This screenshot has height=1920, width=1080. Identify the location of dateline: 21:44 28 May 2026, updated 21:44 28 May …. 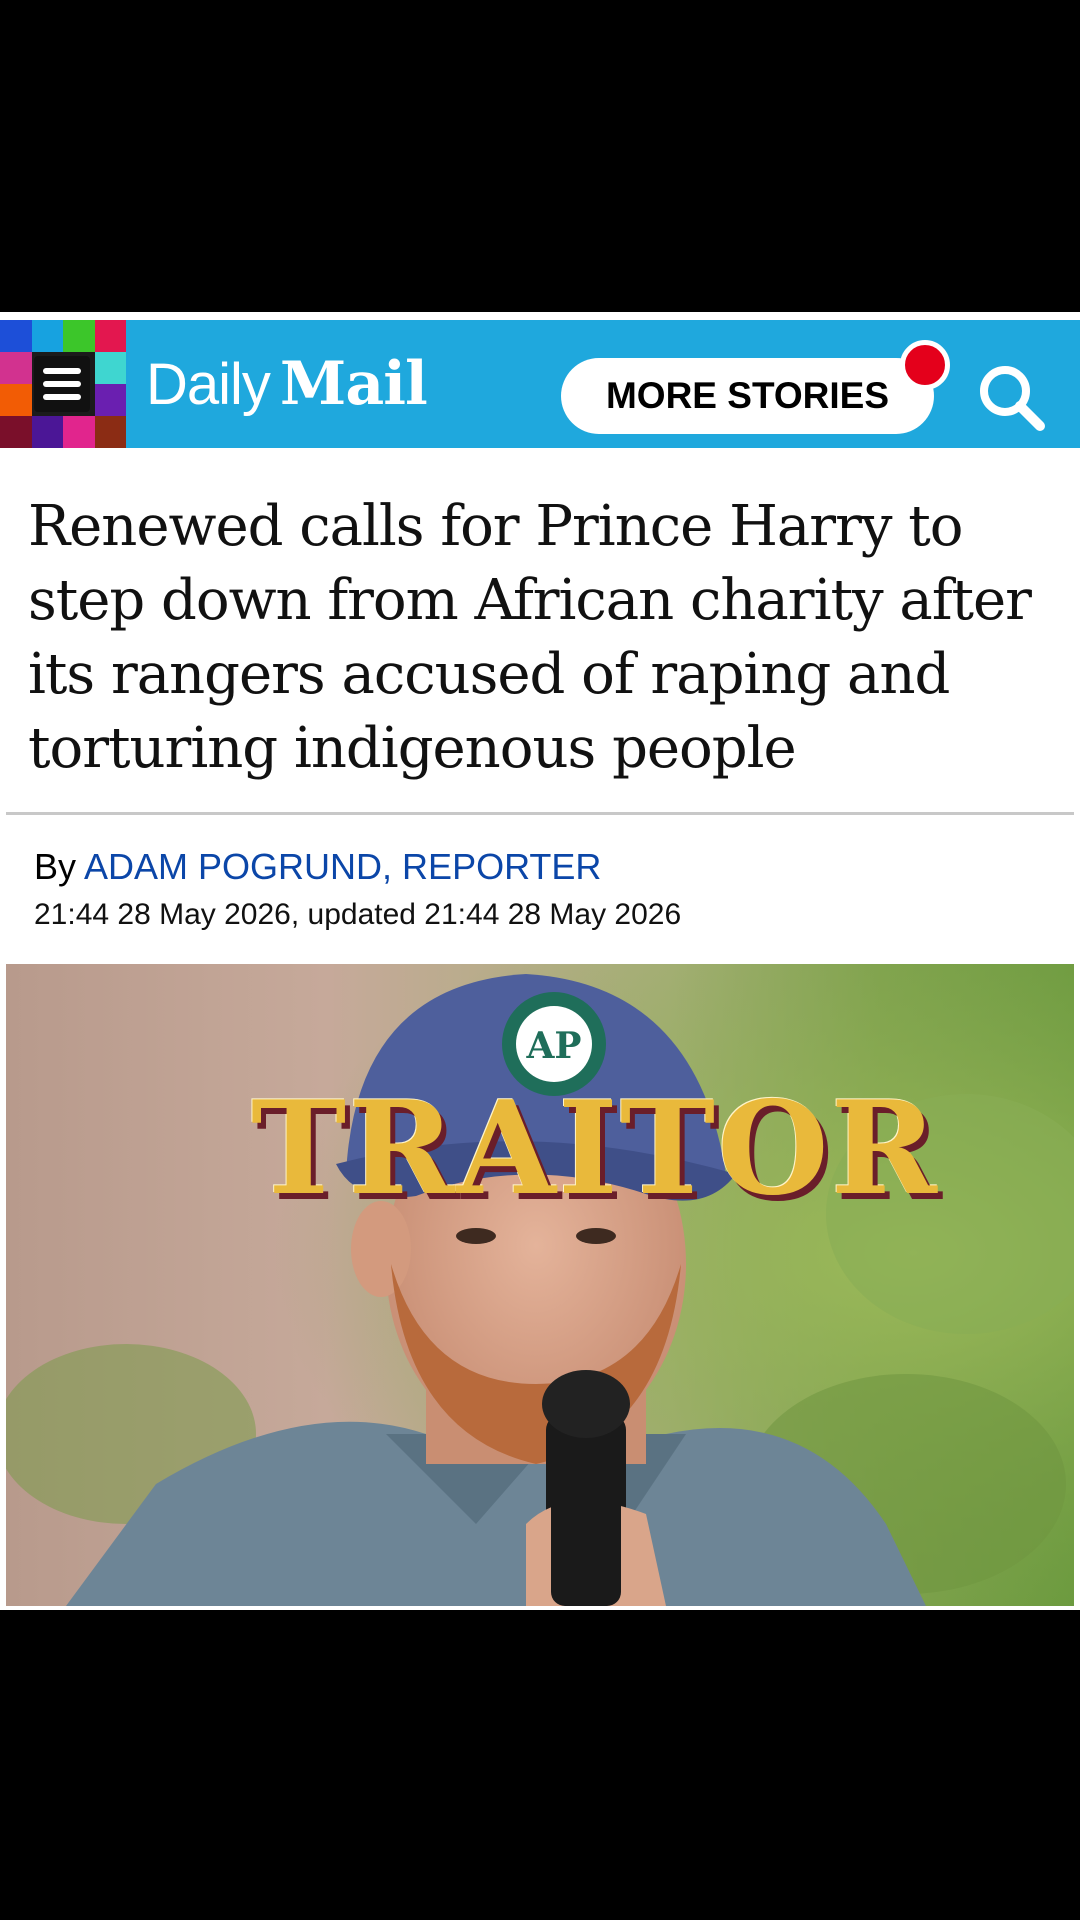
(358, 914).